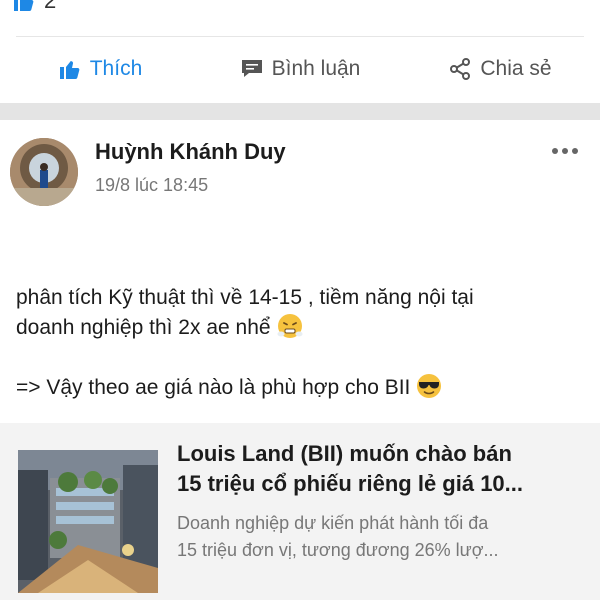 This screenshot has width=600, height=600. What do you see at coordinates (50, 6) in the screenshot?
I see `reaction-count: 2` at bounding box center [50, 6].